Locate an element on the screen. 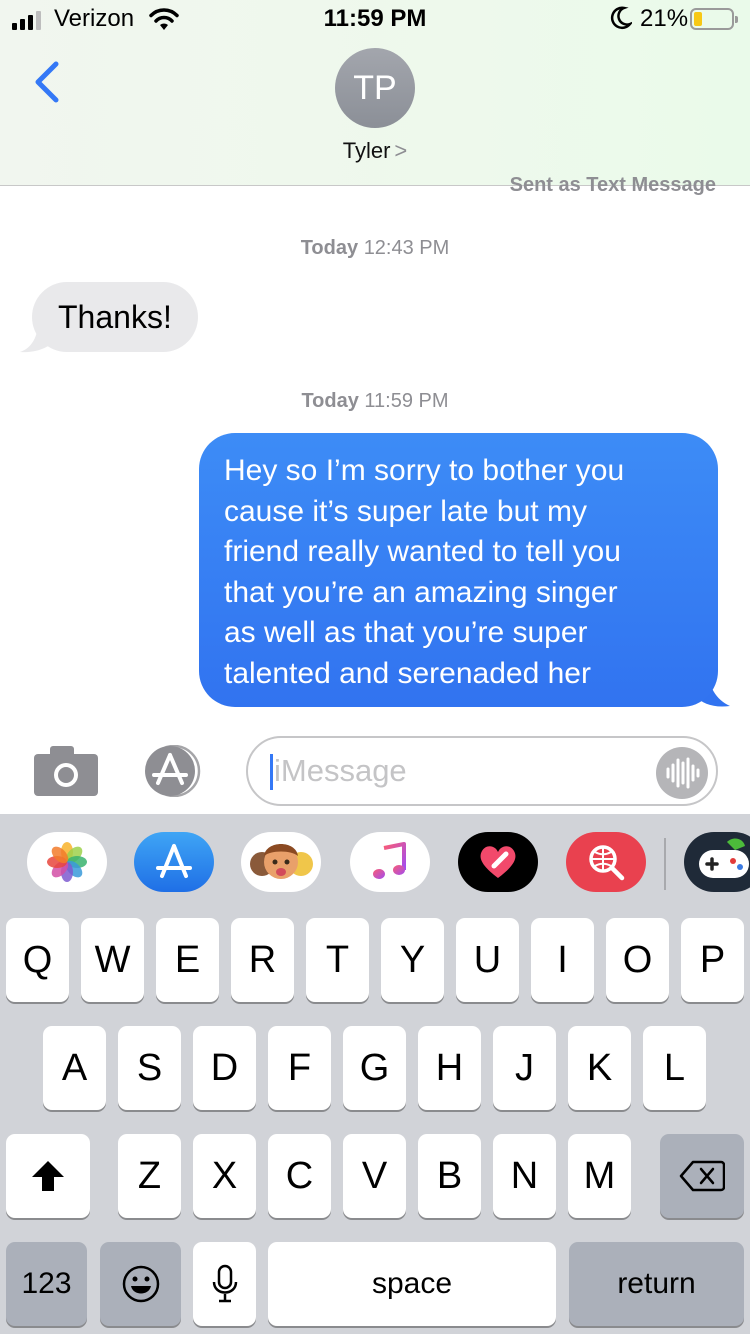  microphone-icon is located at coordinates (224, 1283).